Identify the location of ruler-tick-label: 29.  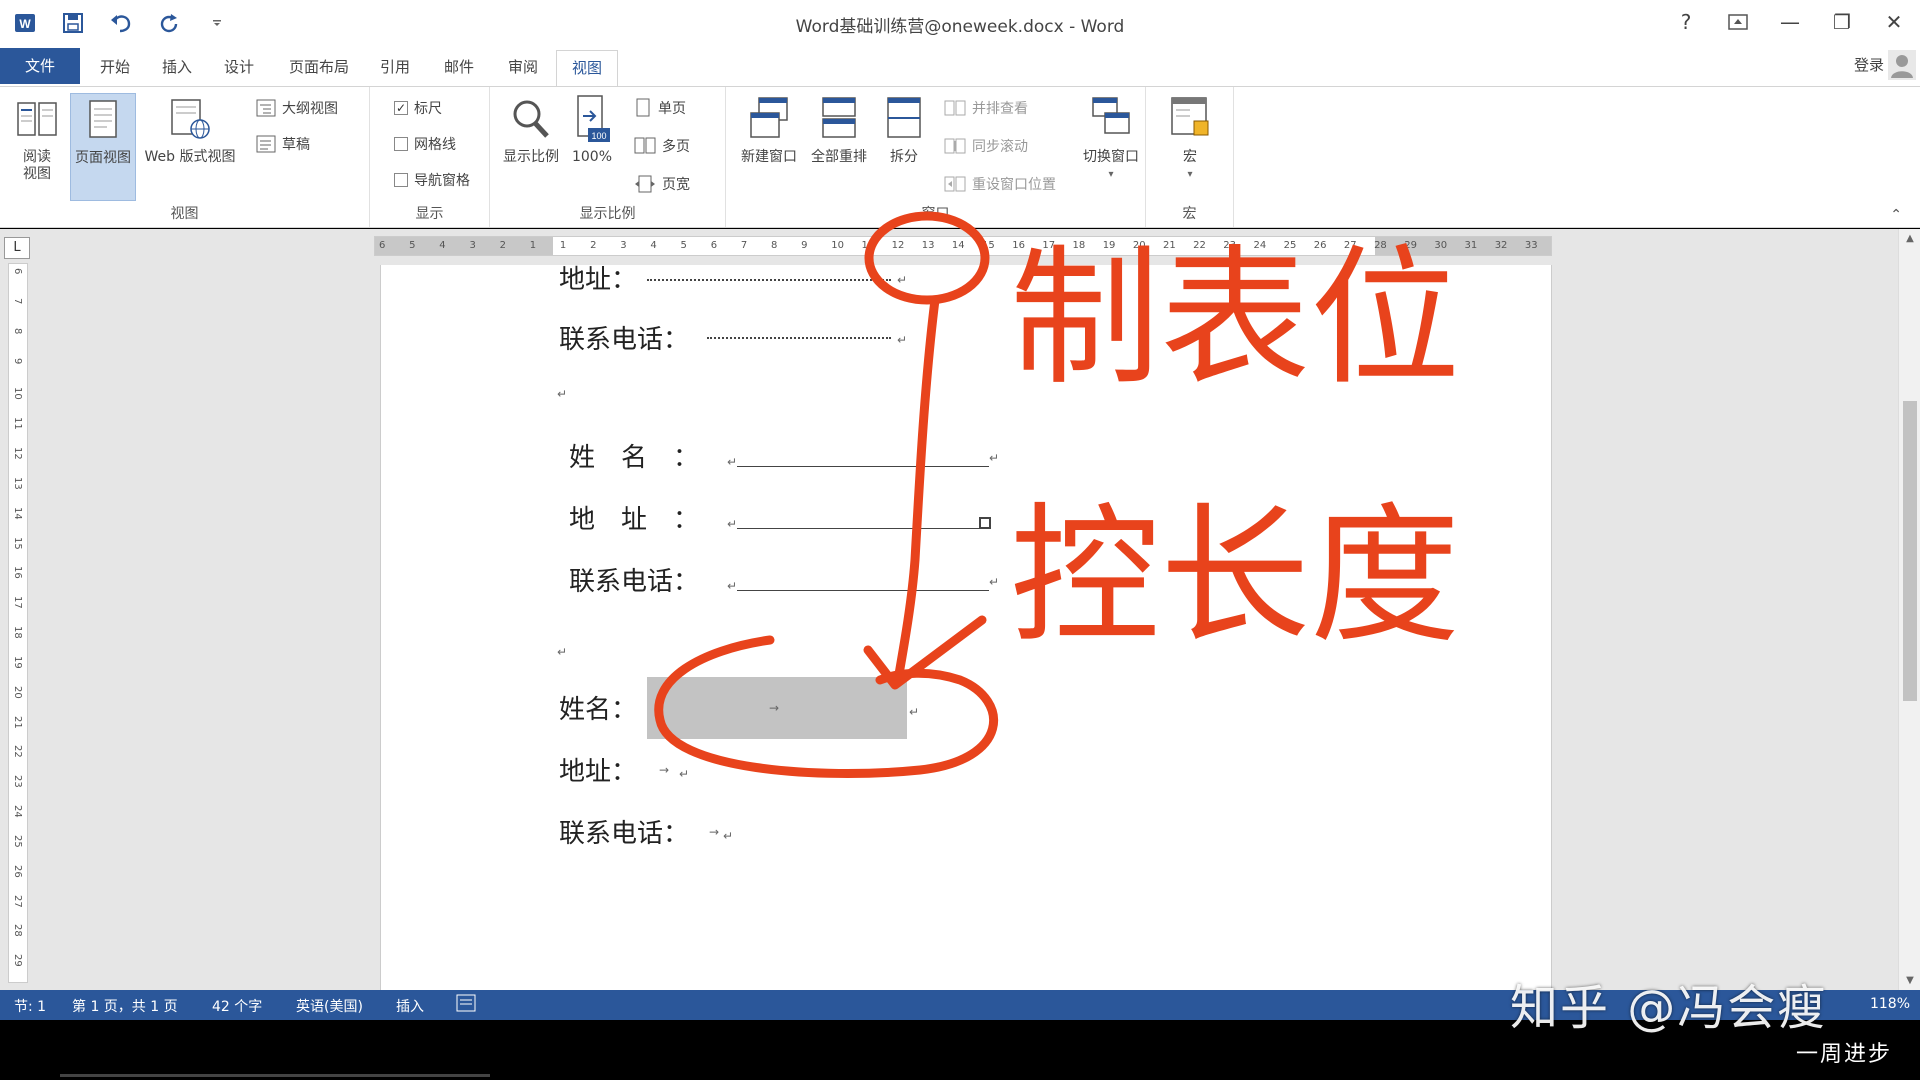
(1410, 245).